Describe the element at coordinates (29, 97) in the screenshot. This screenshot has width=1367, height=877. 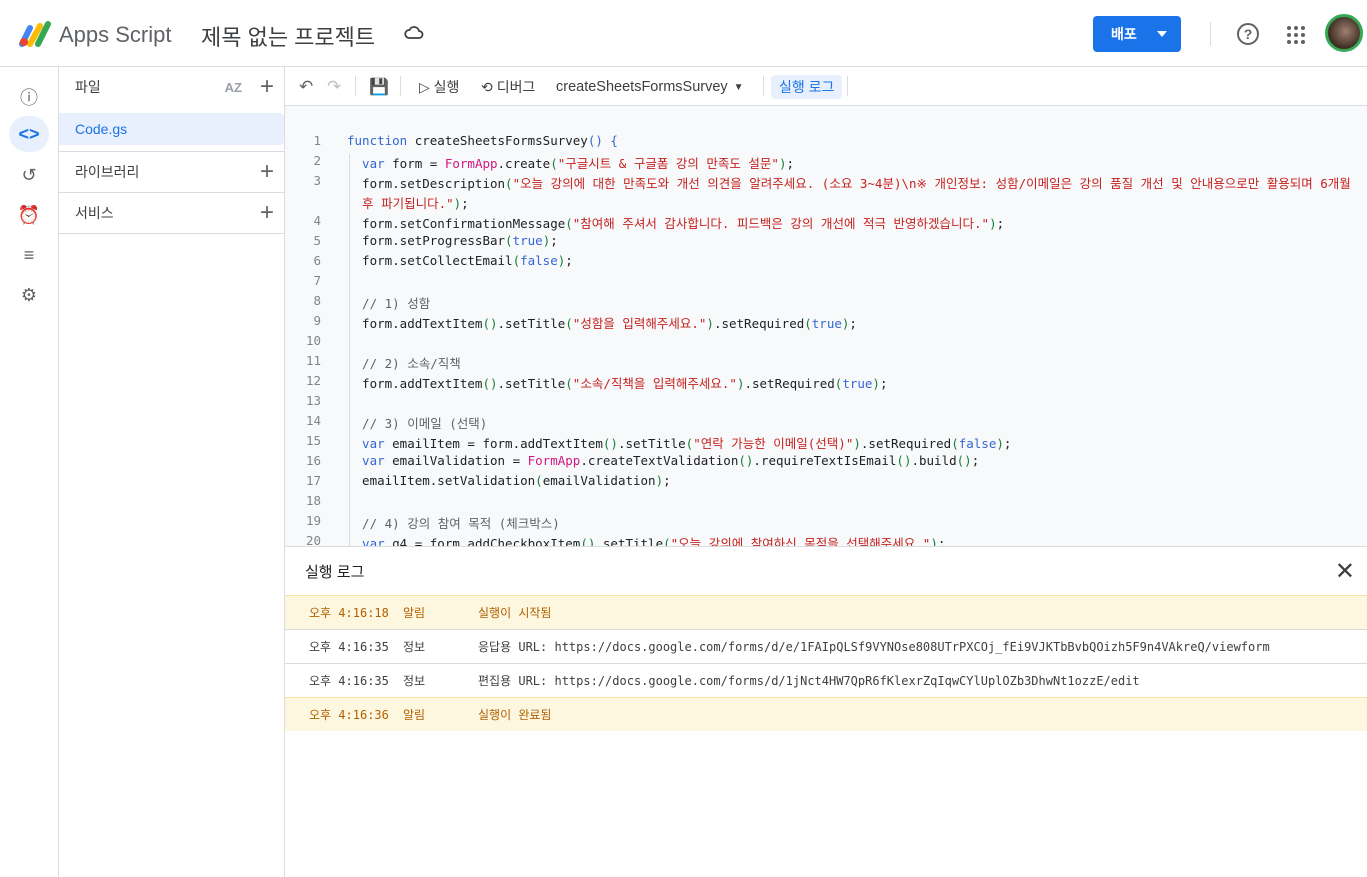
I see `overview-info-icon: ⓘ` at that location.